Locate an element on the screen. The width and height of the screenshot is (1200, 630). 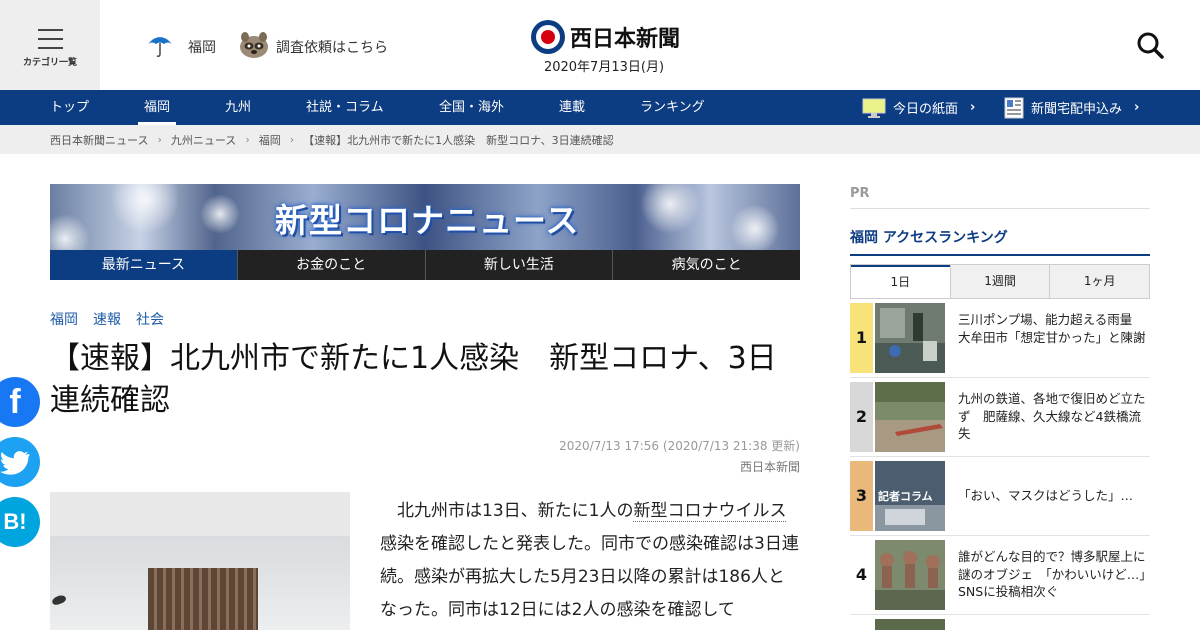
article-timestamp: 2020/7/13 17:56 (2020/7/13 21:38 更新) is located at coordinates (679, 446).